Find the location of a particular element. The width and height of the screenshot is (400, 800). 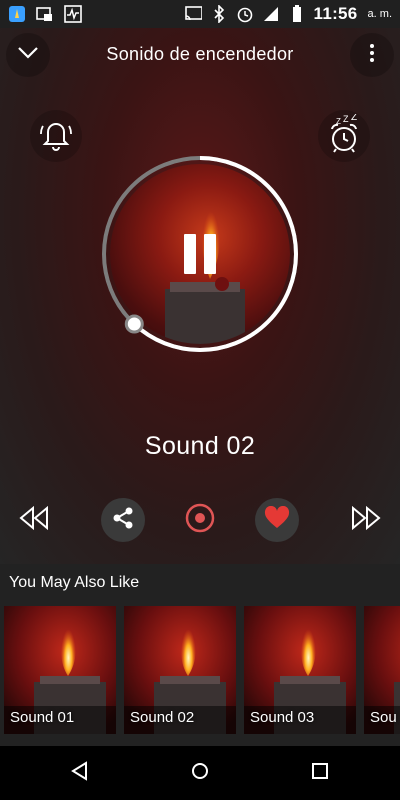

recents-square-icon is located at coordinates (320, 773).